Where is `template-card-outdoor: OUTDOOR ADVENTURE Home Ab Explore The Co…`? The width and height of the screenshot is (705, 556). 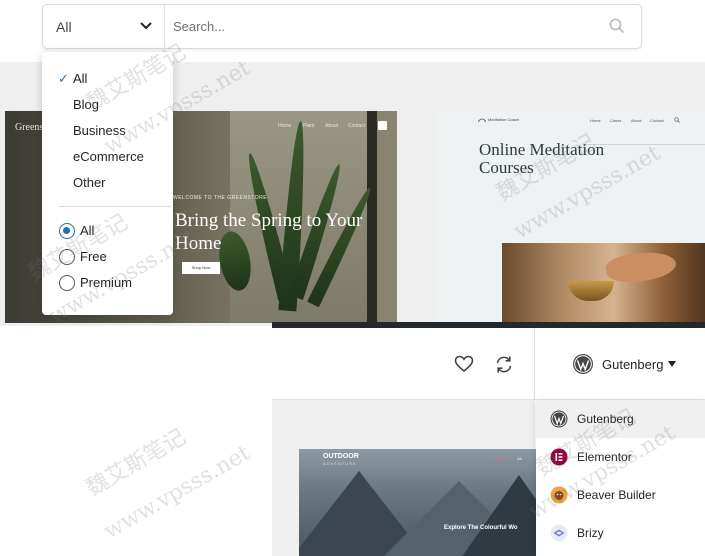 template-card-outdoor: OUTDOOR ADVENTURE Home Ab Explore The Co… is located at coordinates (417, 502).